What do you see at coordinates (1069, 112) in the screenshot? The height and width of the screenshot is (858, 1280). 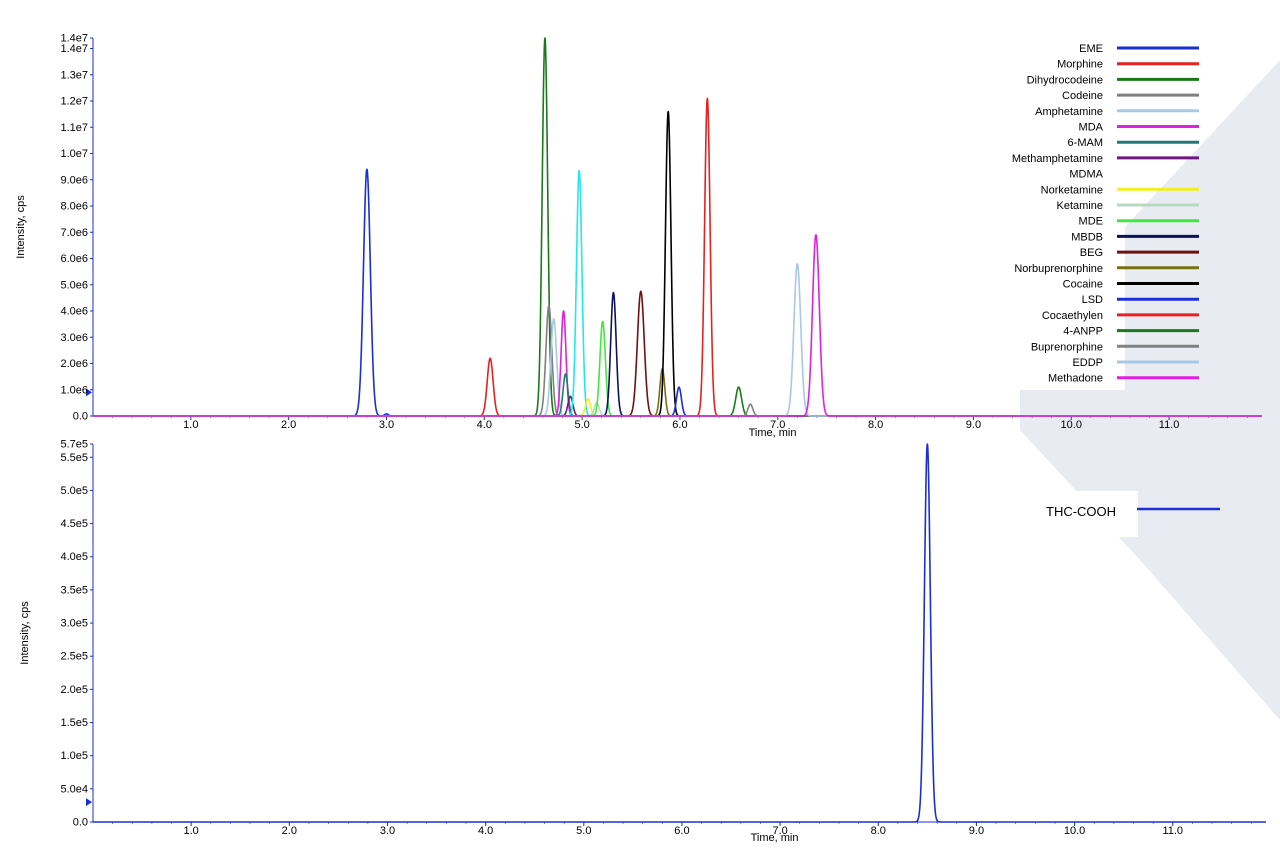 I see `legend-entry-label: Amphetamine` at bounding box center [1069, 112].